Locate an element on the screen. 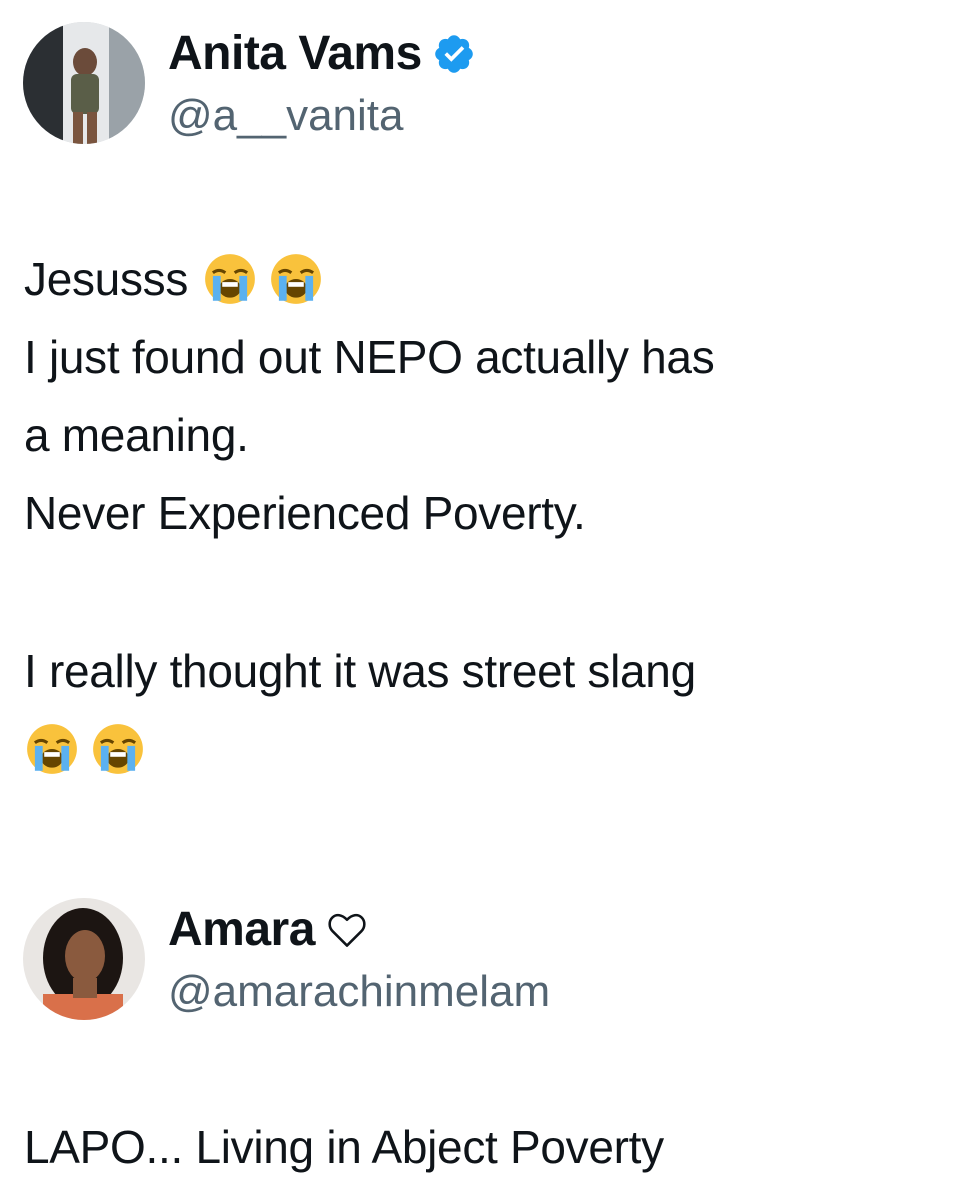  tweet-emoji-line is located at coordinates (479, 749).